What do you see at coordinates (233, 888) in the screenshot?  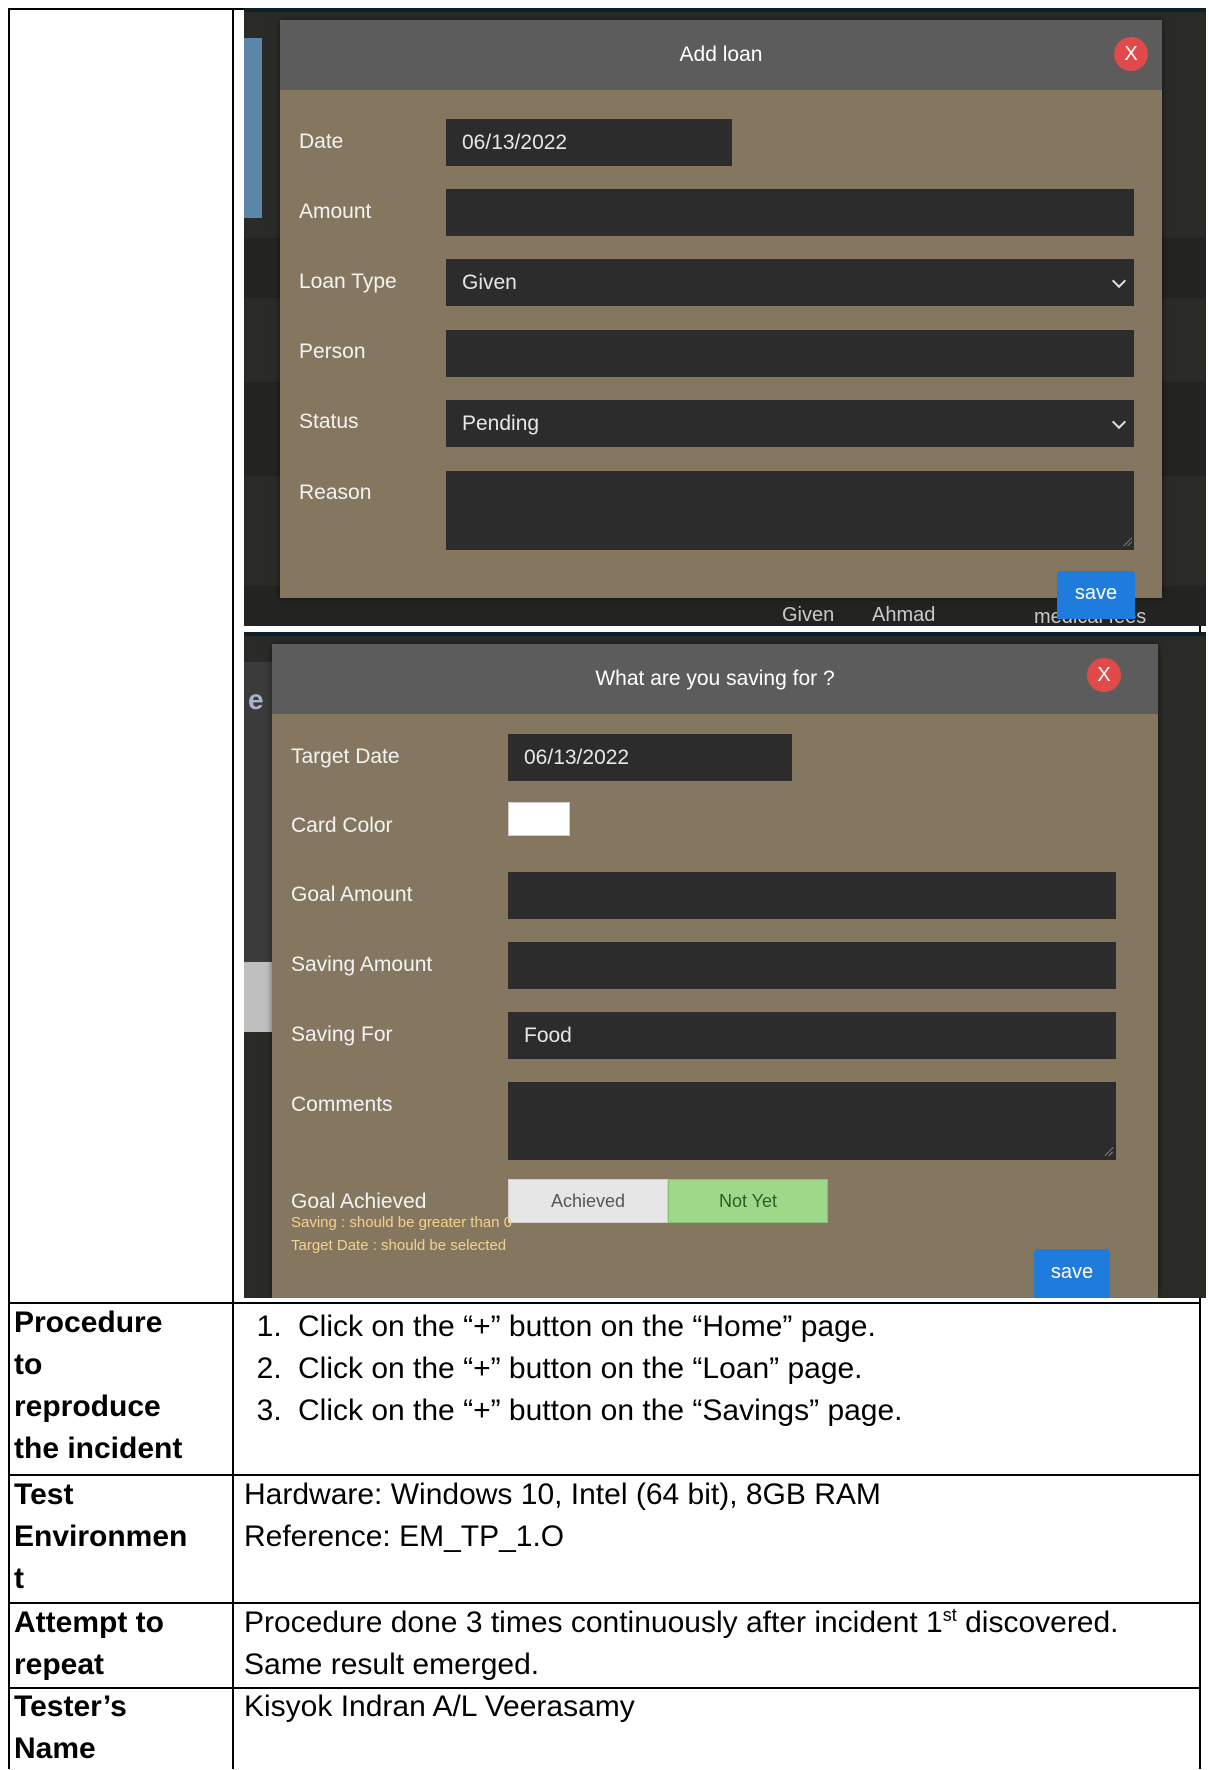 I see `table-column-divider` at bounding box center [233, 888].